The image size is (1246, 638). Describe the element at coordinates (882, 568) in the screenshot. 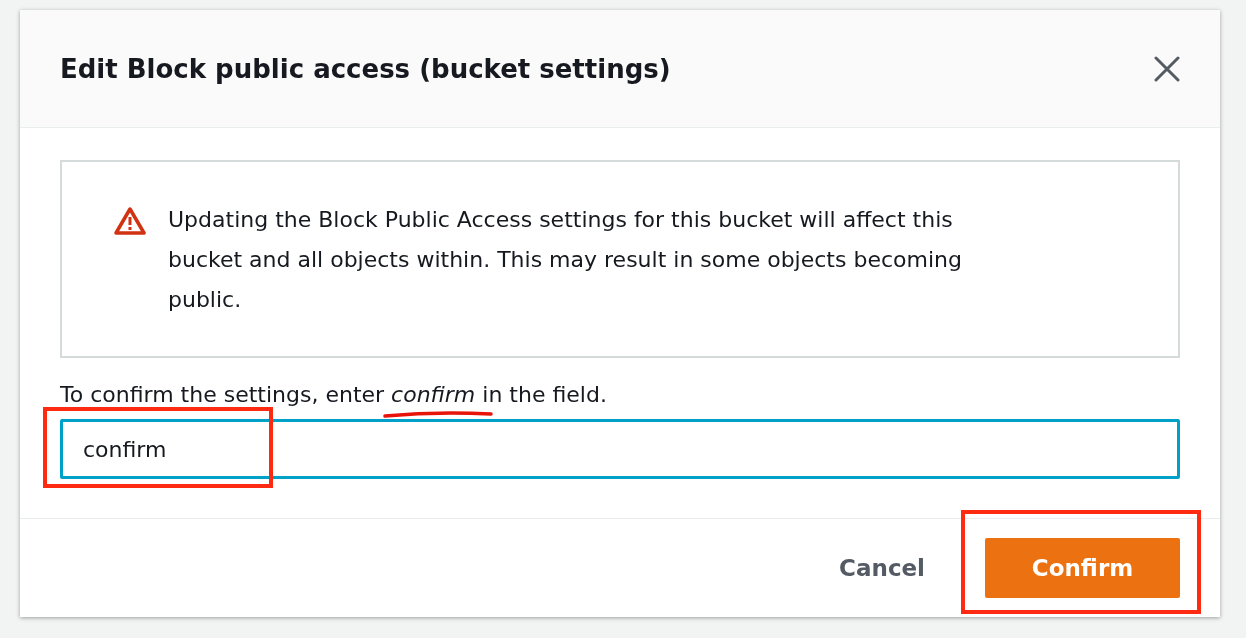

I see `cancel-button: Cancel` at that location.